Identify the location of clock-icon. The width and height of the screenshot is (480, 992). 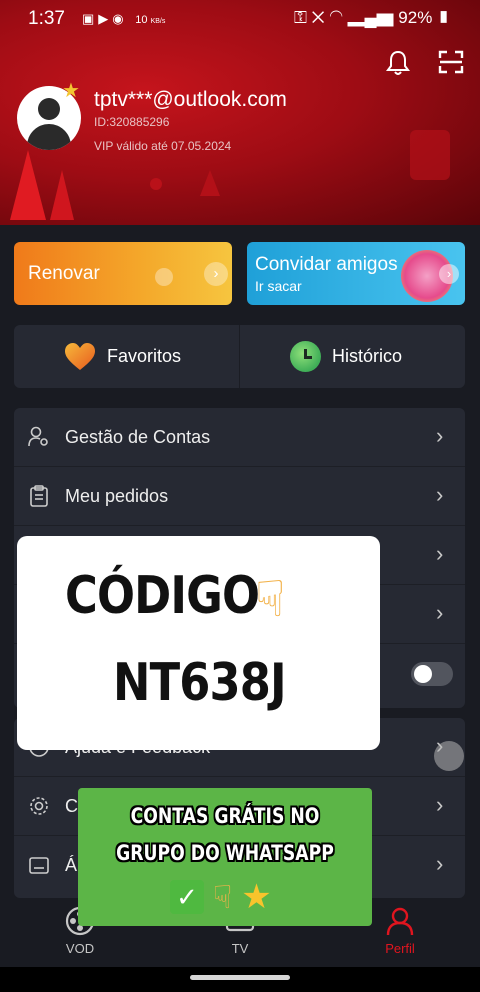
(305, 356).